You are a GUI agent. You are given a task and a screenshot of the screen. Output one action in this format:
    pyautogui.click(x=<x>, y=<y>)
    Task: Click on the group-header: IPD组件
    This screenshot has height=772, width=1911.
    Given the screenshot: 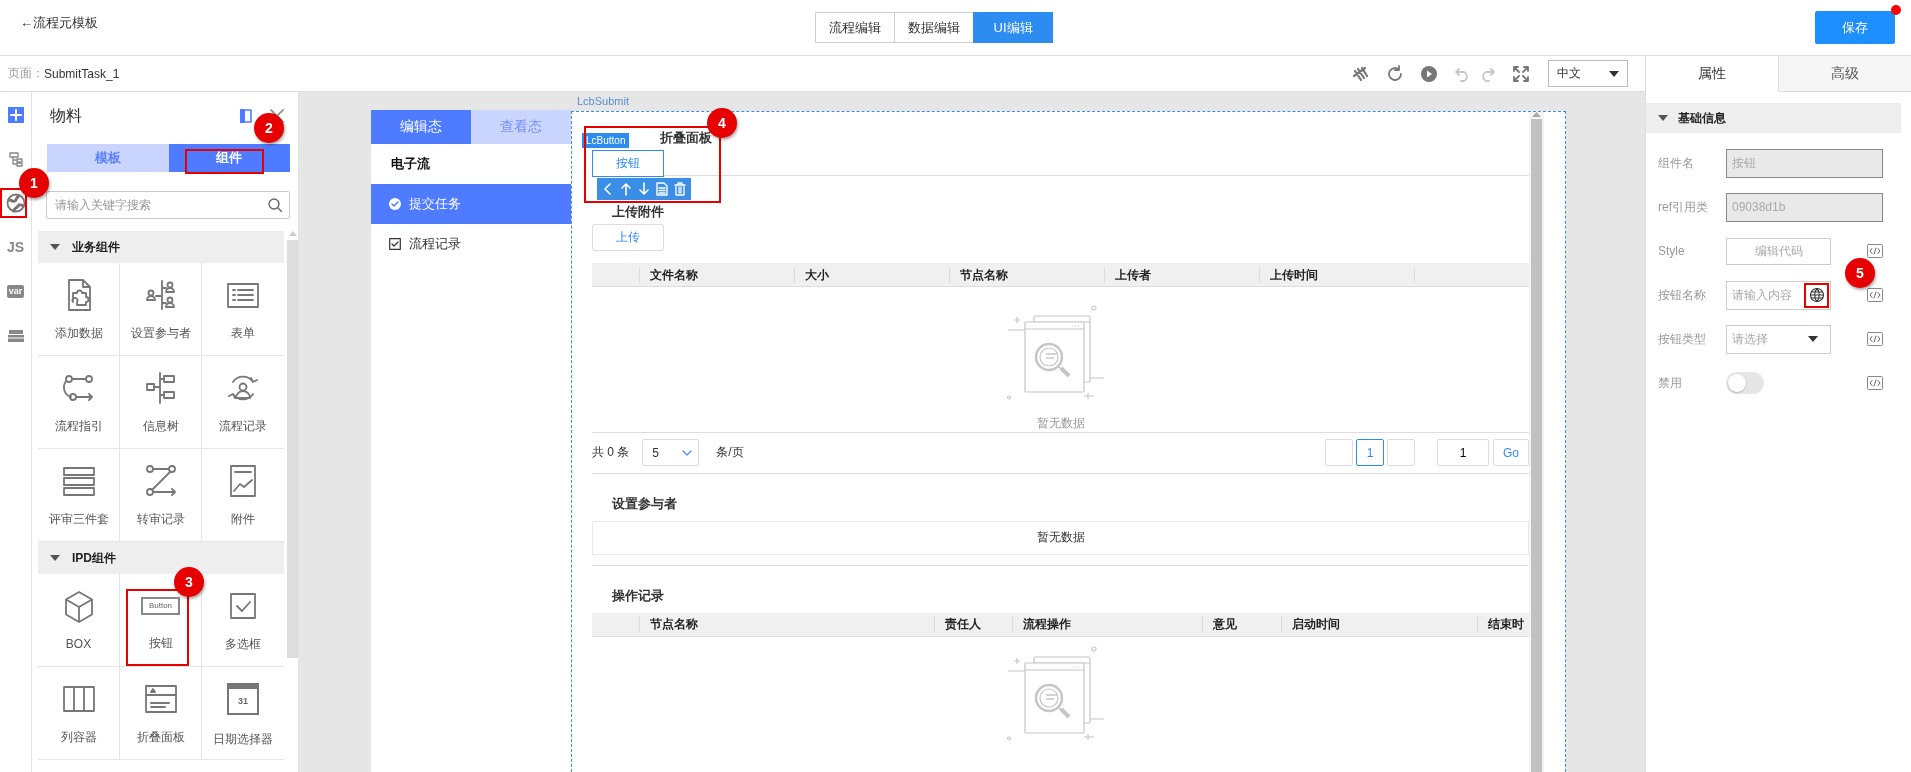 What is the action you would take?
    pyautogui.click(x=161, y=558)
    